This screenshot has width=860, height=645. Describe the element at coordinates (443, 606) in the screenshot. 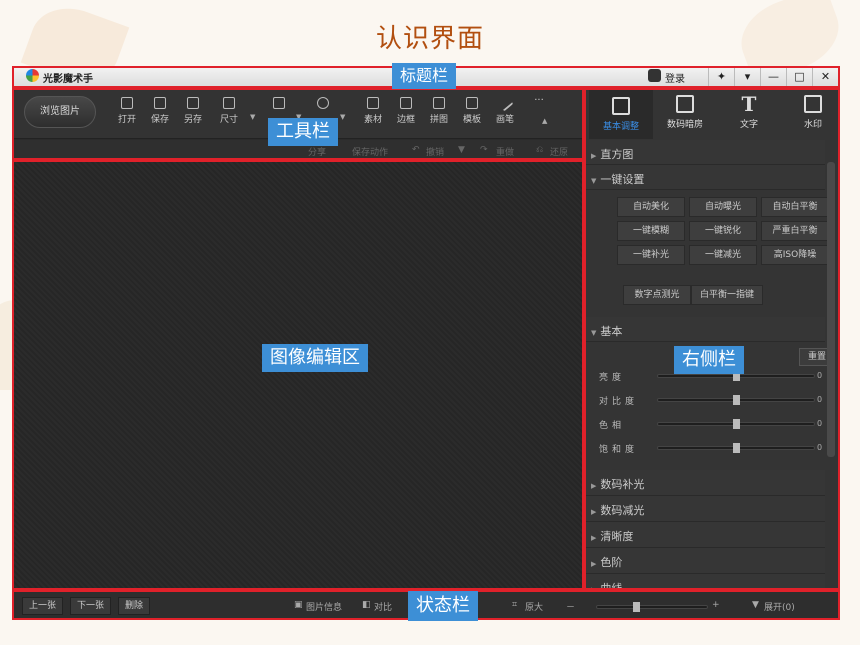

I see `statusbar-callout: 状态栏` at that location.